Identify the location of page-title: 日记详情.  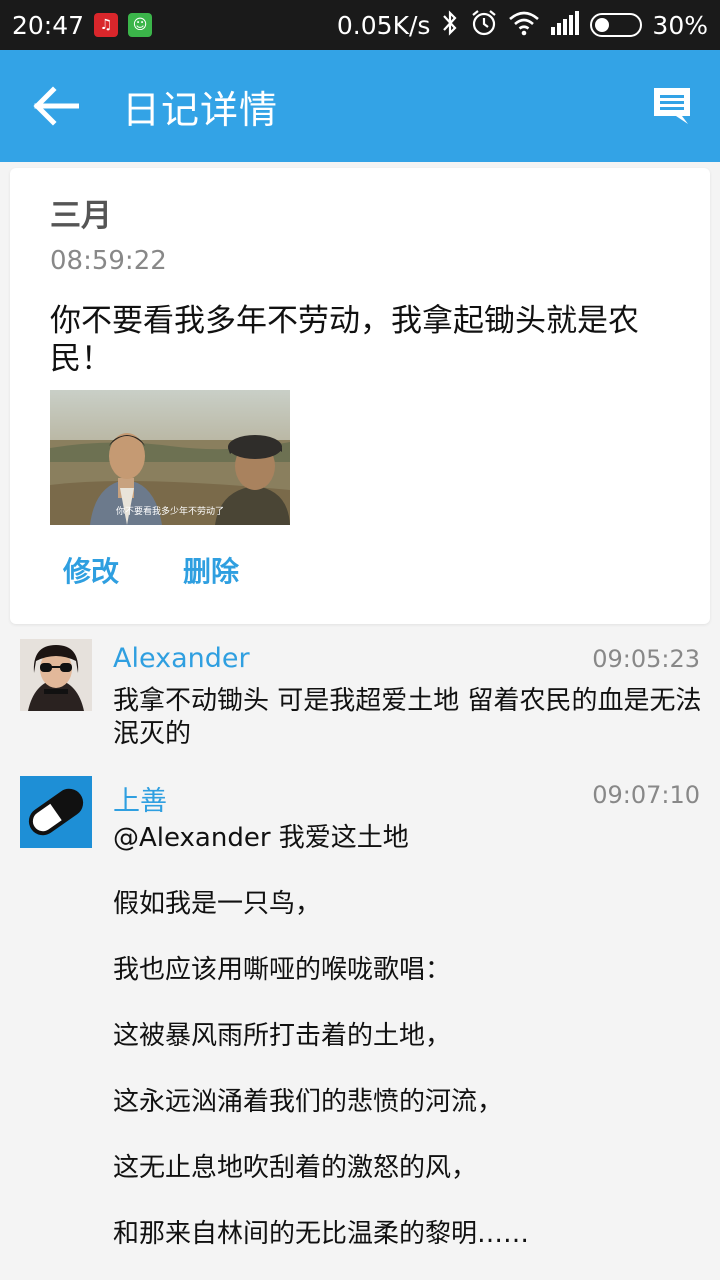
(200, 109).